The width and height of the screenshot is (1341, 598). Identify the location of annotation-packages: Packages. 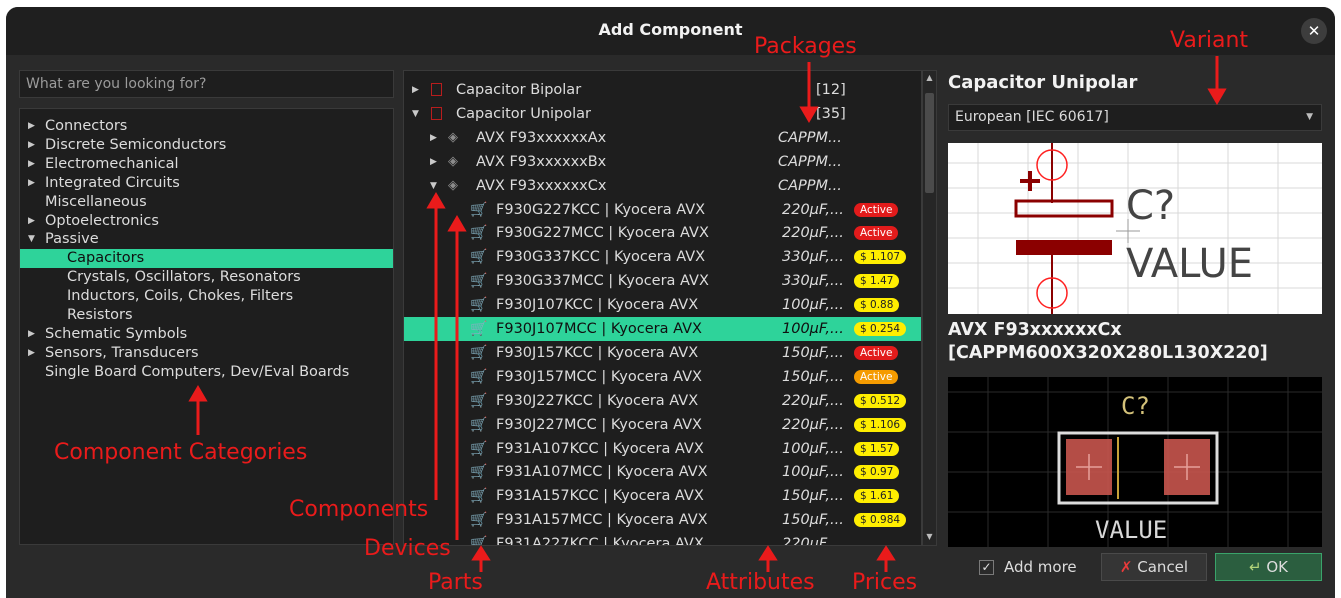
(805, 46).